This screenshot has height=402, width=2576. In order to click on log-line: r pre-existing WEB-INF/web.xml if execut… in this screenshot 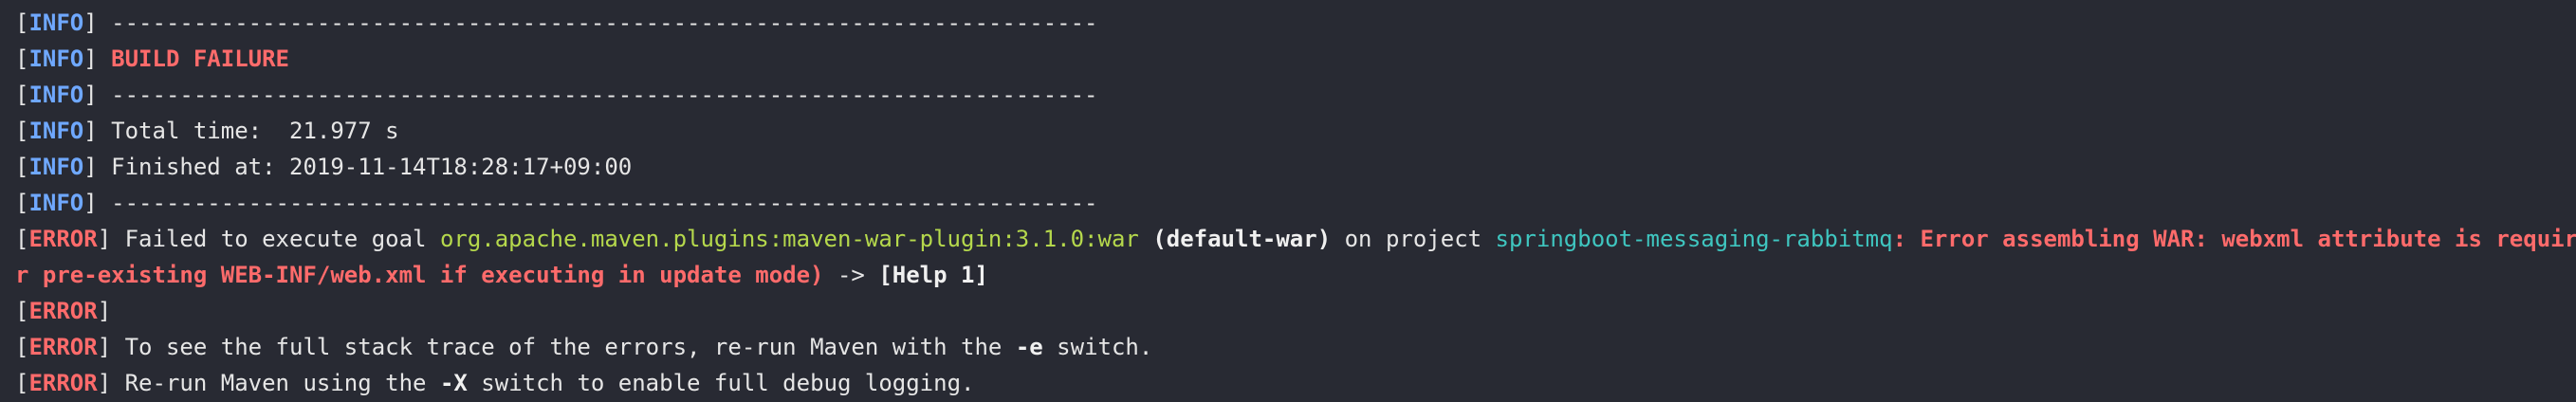, I will do `click(1288, 275)`.